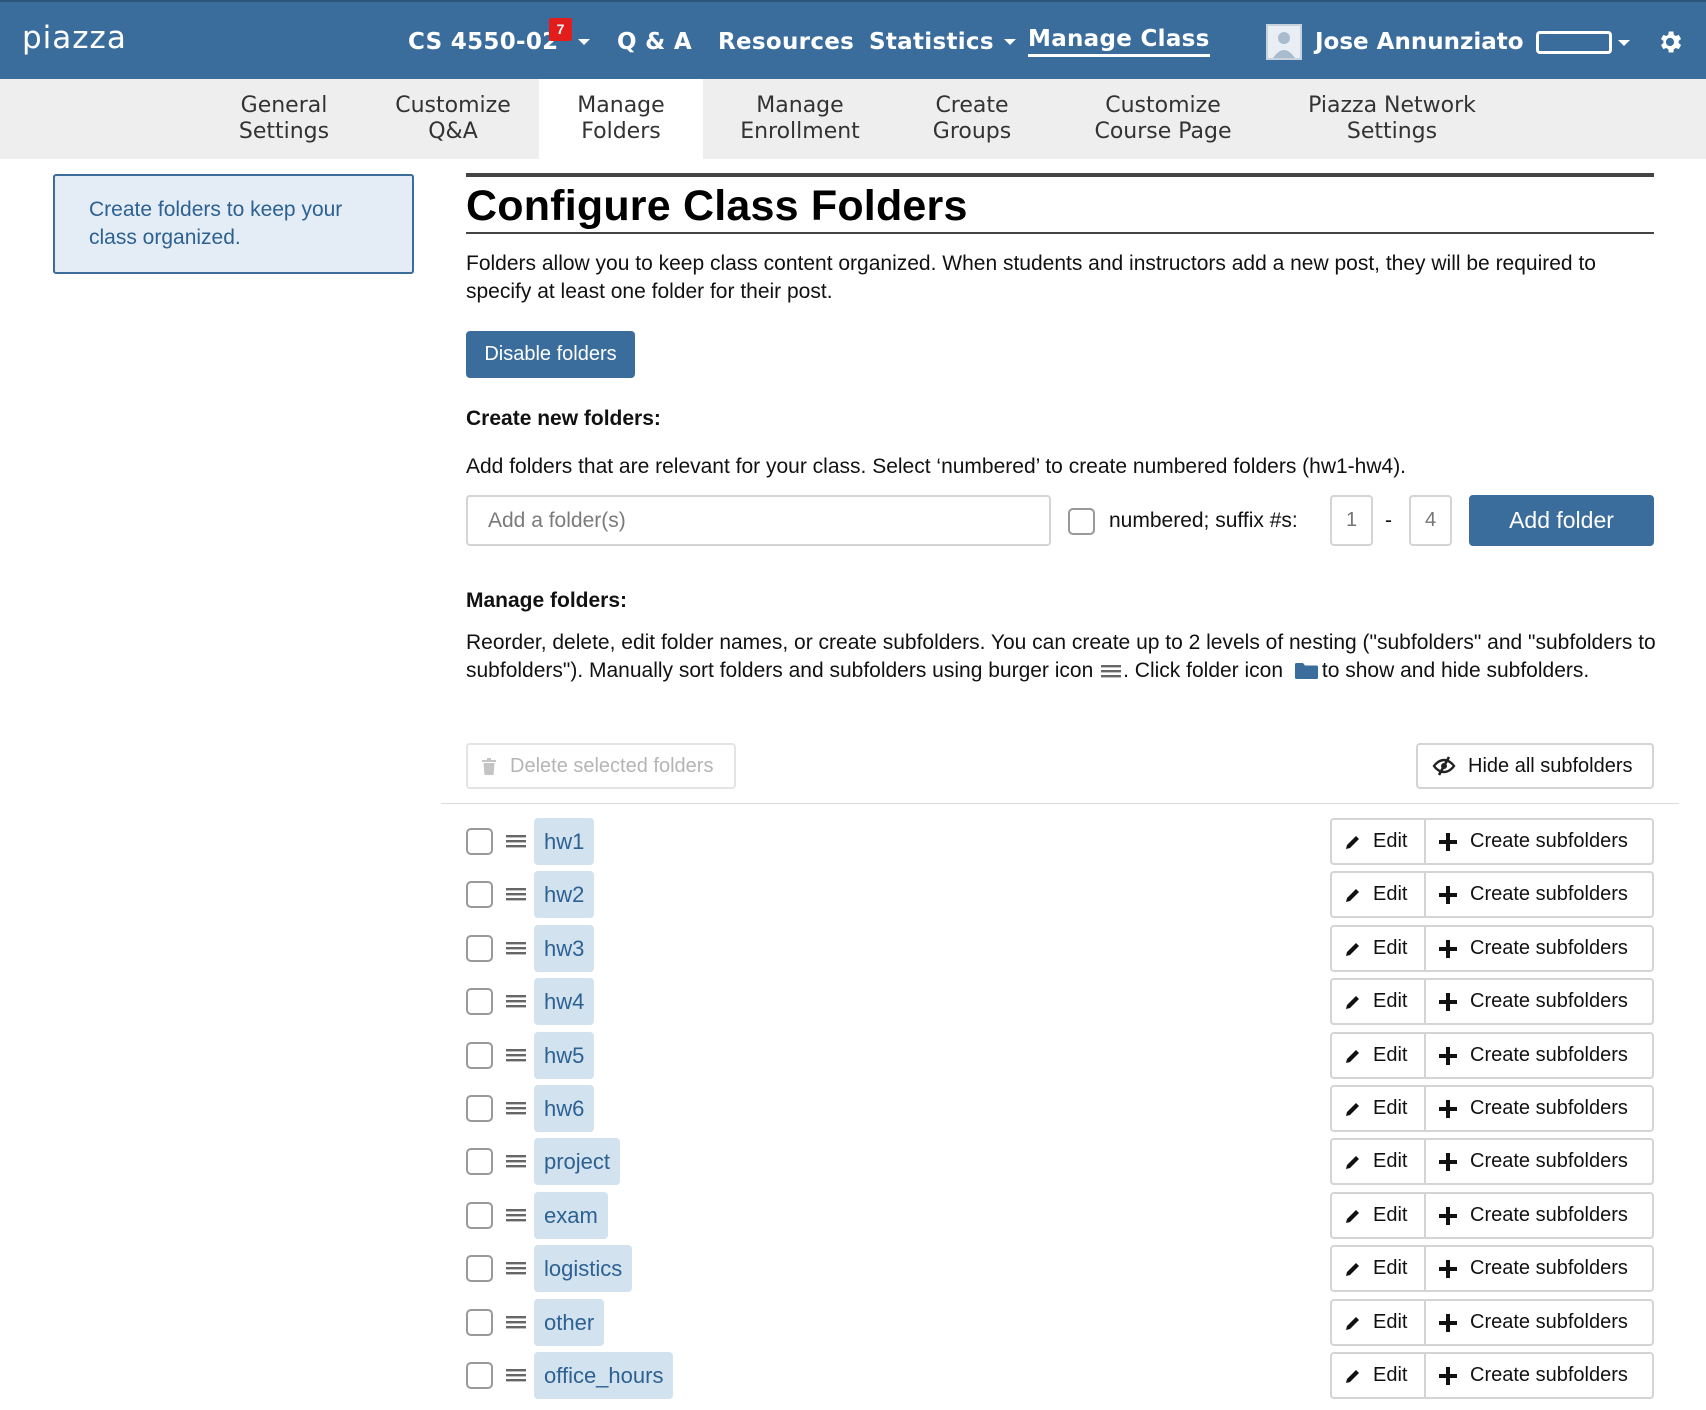 Image resolution: width=1706 pixels, height=1410 pixels. I want to click on folder-name-chip: exam, so click(571, 1215).